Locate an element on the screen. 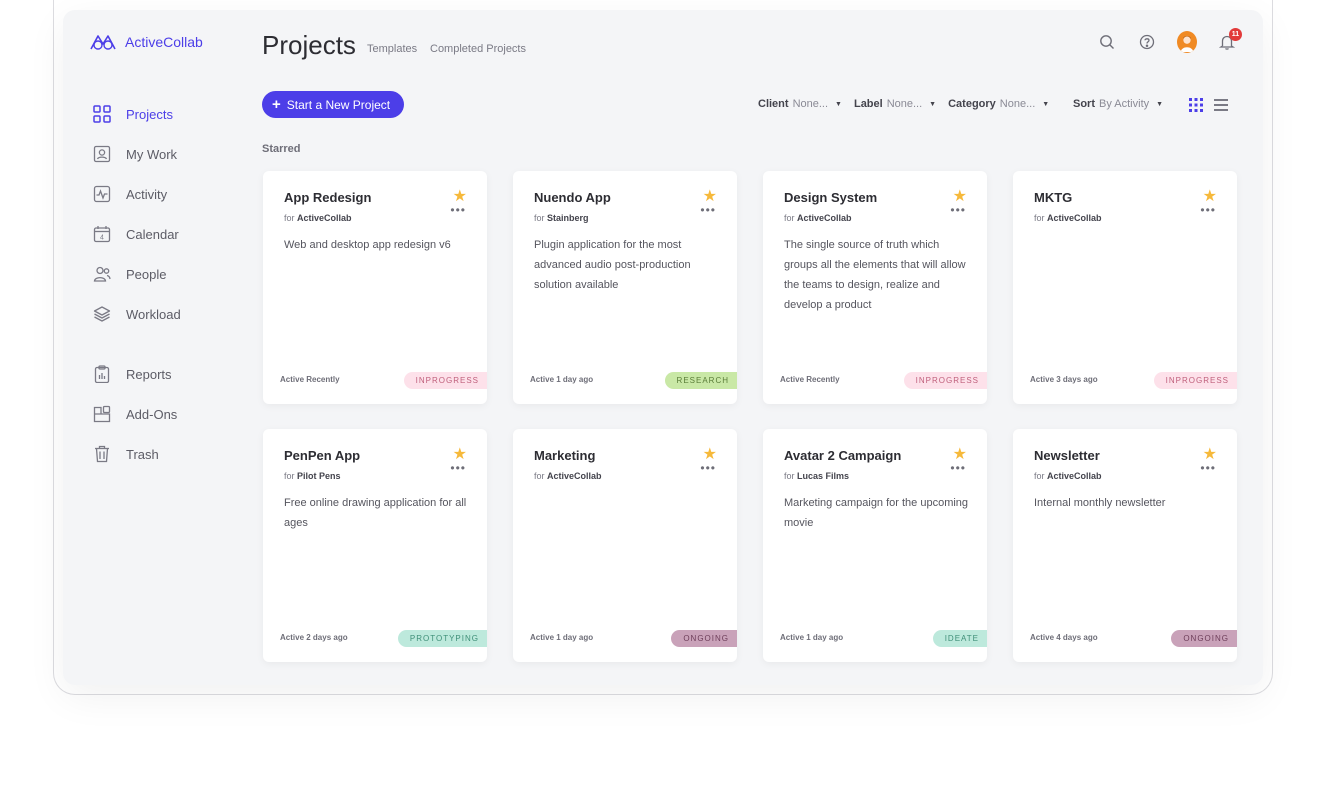 This screenshot has height=812, width=1326. starred-section-label: Starred is located at coordinates (281, 149).